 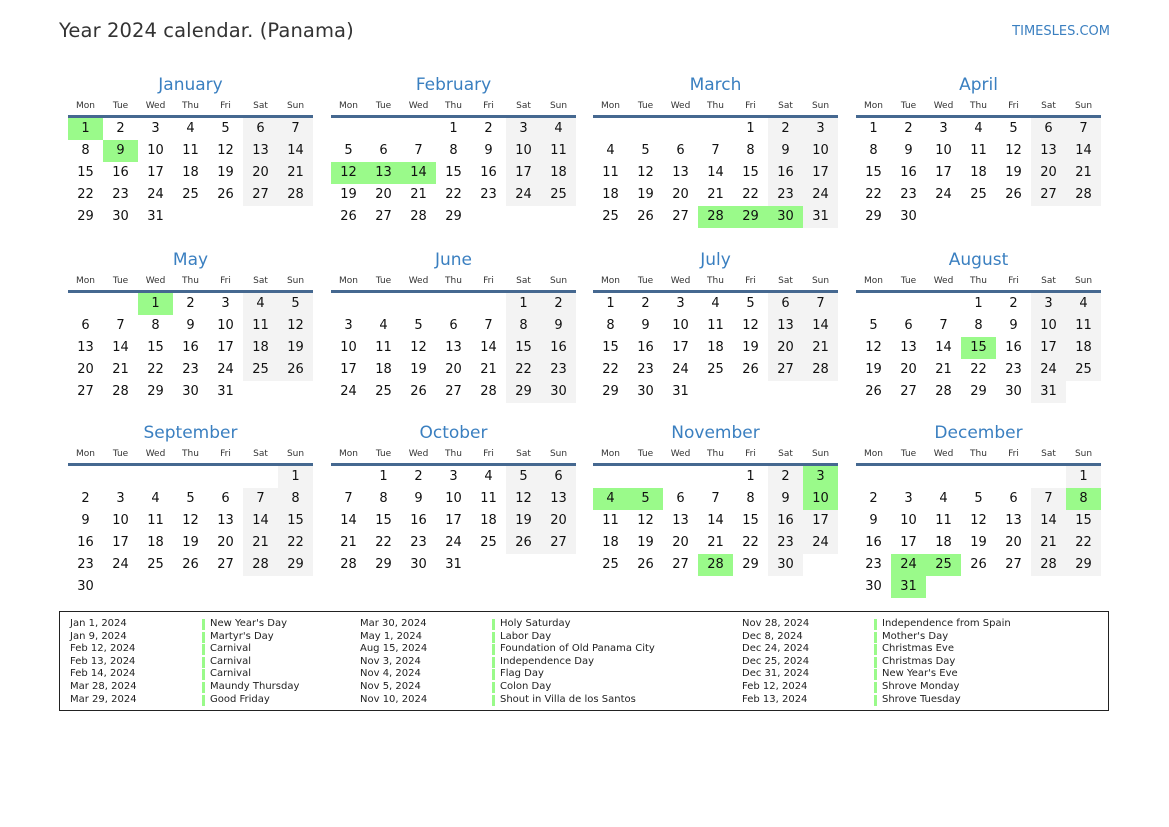 I want to click on day-cell: 5, so click(x=645, y=151).